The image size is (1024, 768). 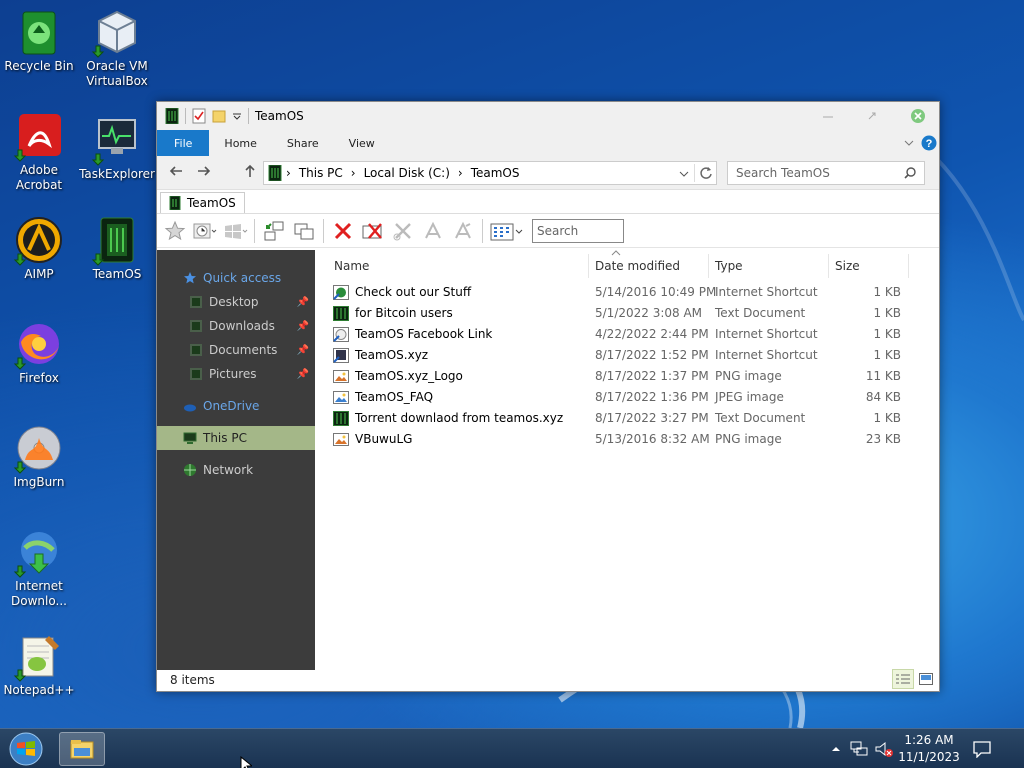 I want to click on copy-to-button, so click(x=304, y=231).